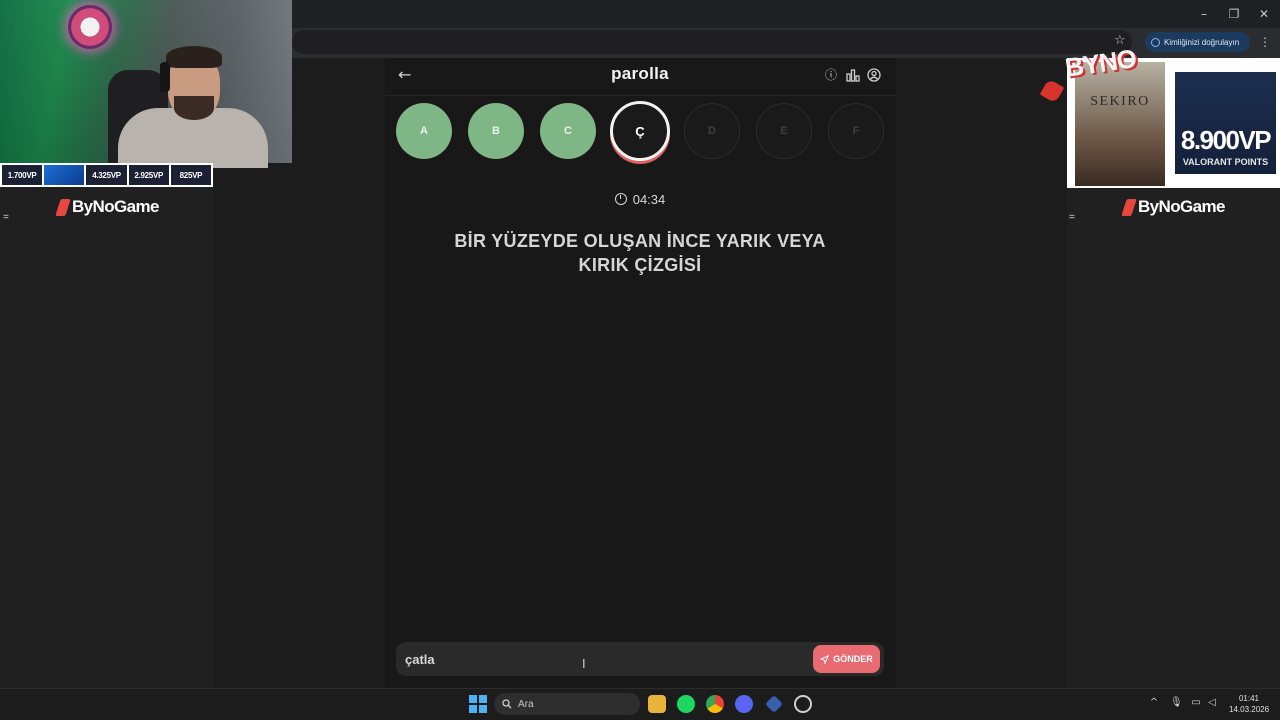  I want to click on send-label: GÖNDER, so click(853, 659).